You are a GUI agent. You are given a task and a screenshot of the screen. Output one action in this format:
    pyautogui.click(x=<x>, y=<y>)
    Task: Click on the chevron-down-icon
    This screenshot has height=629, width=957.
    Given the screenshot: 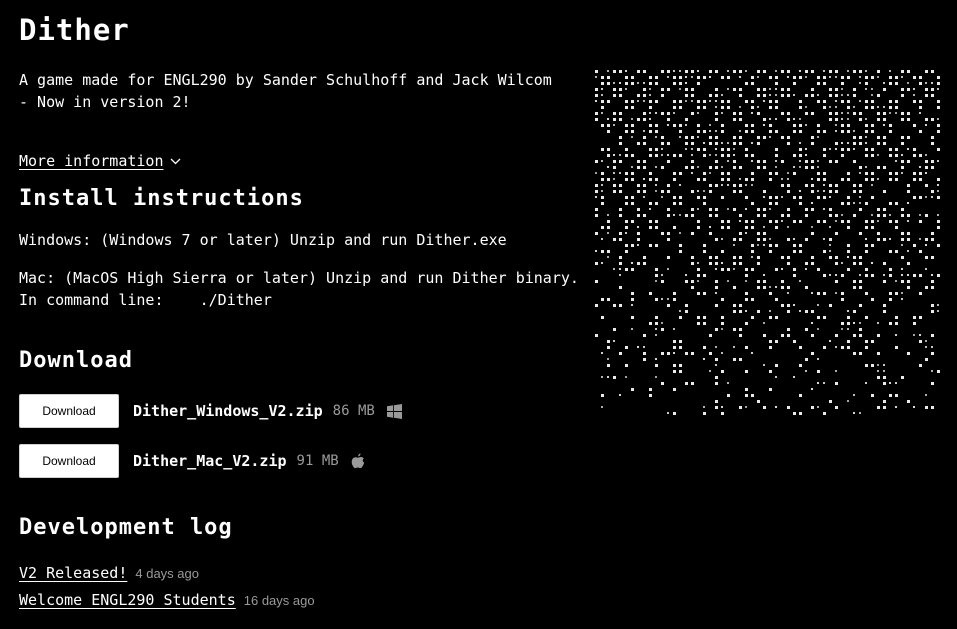 What is the action you would take?
    pyautogui.click(x=175, y=162)
    